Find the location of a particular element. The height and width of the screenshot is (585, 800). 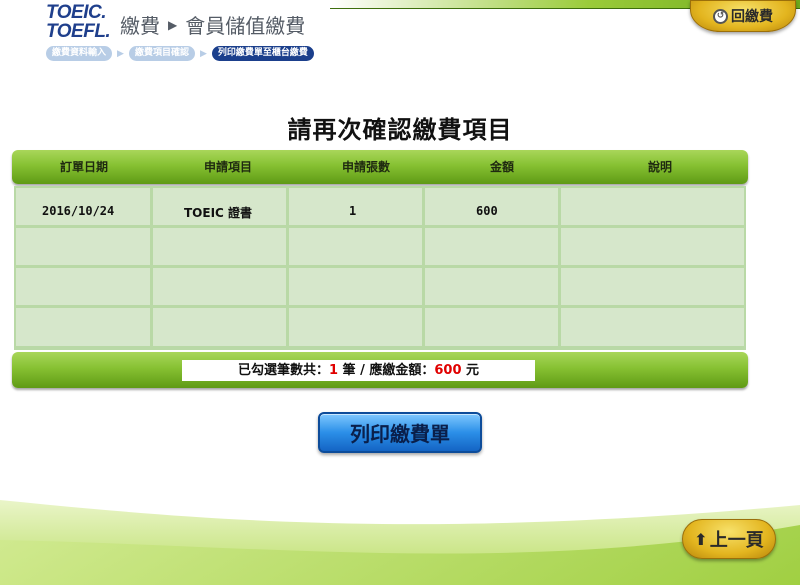

col-description: 說明 is located at coordinates (659, 167).